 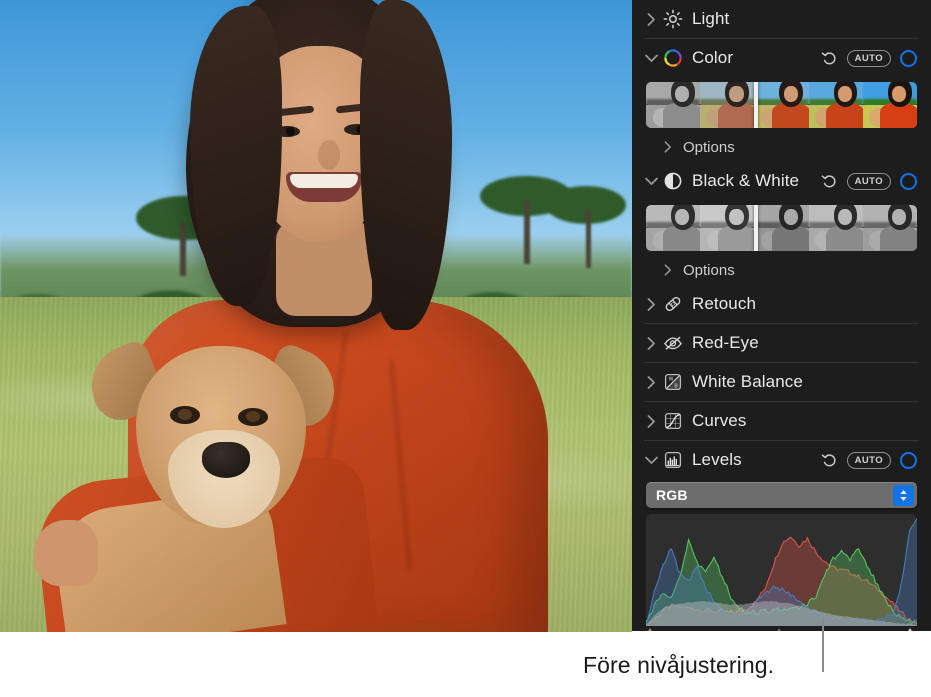 What do you see at coordinates (717, 459) in the screenshot?
I see `section-label-levels: Levels` at bounding box center [717, 459].